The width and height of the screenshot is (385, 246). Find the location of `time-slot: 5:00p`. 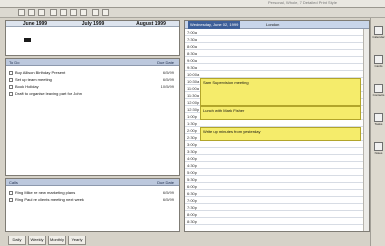

time-slot: 5:00p is located at coordinates (274, 172).